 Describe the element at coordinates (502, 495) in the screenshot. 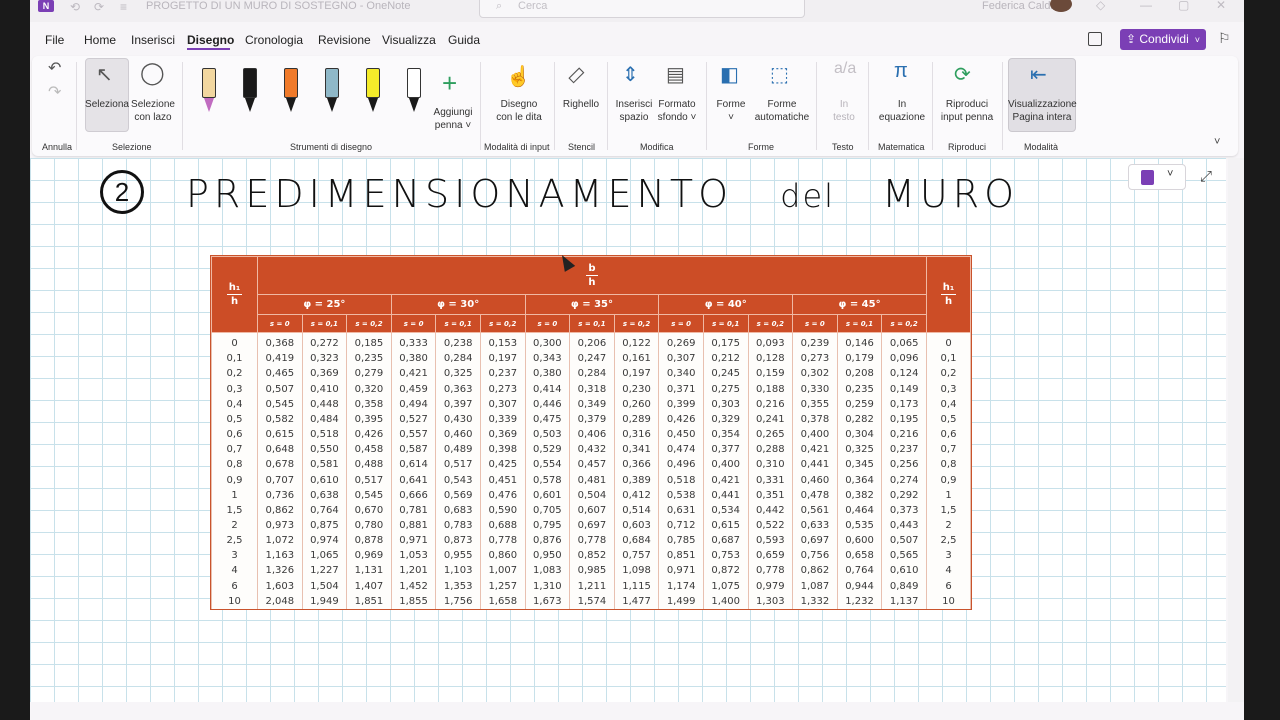

I see `table-cell: 0,476` at that location.